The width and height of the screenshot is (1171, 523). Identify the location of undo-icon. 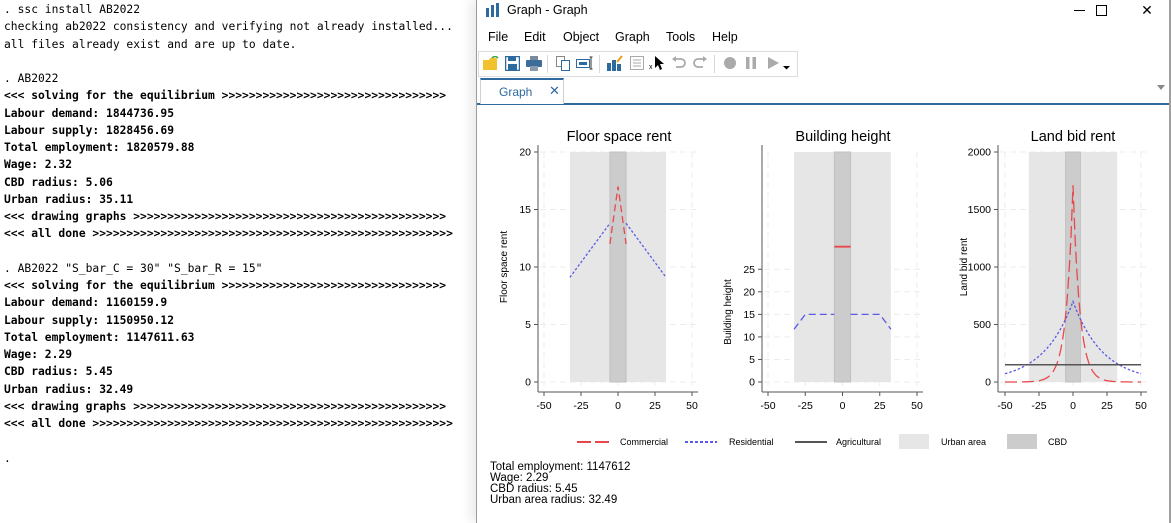
(679, 62).